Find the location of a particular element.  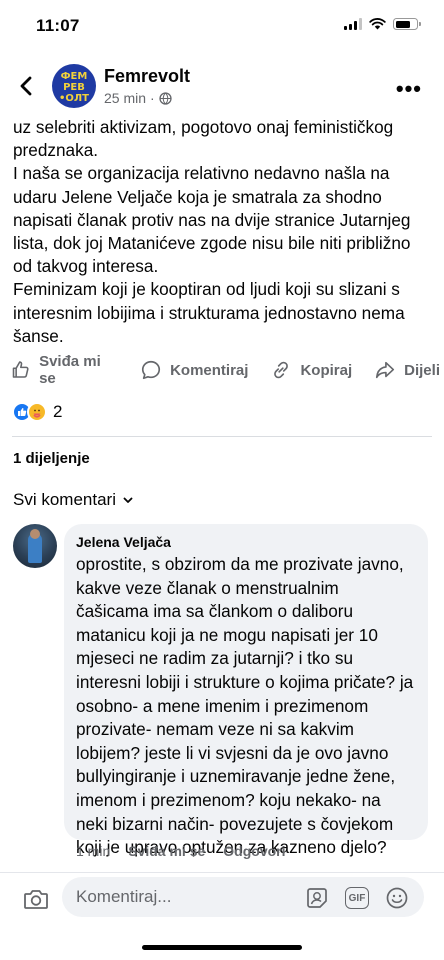

share-label: Dijeli is located at coordinates (422, 370).